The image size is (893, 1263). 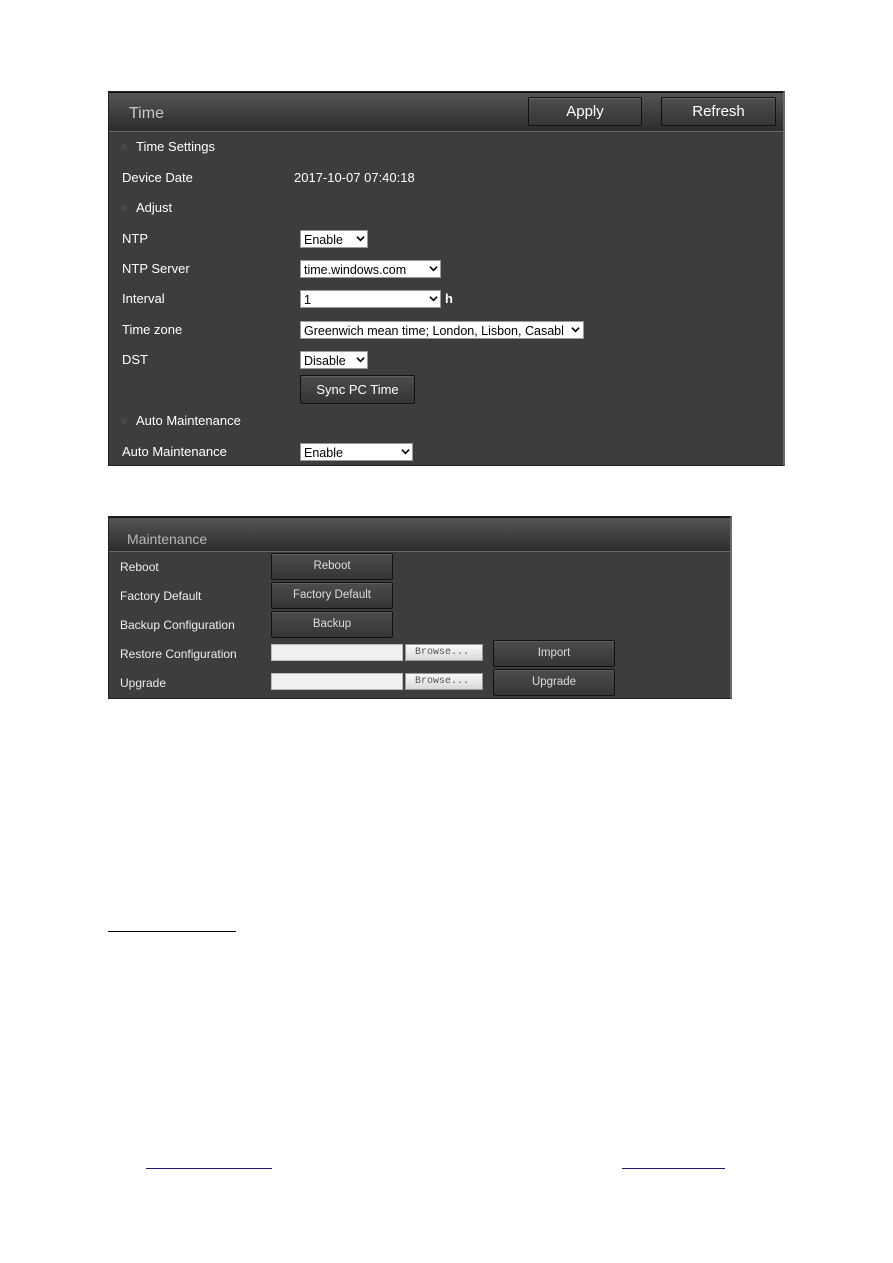 What do you see at coordinates (161, 596) in the screenshot?
I see `factory-default-label: Factory Default` at bounding box center [161, 596].